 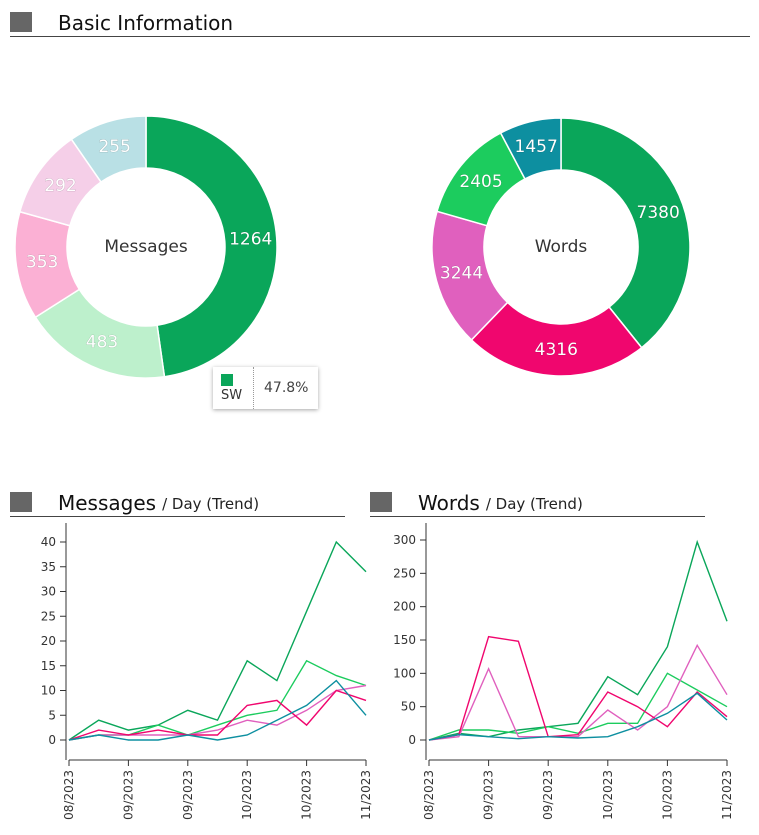 What do you see at coordinates (556, 350) in the screenshot?
I see `slice-value-label: 4316` at bounding box center [556, 350].